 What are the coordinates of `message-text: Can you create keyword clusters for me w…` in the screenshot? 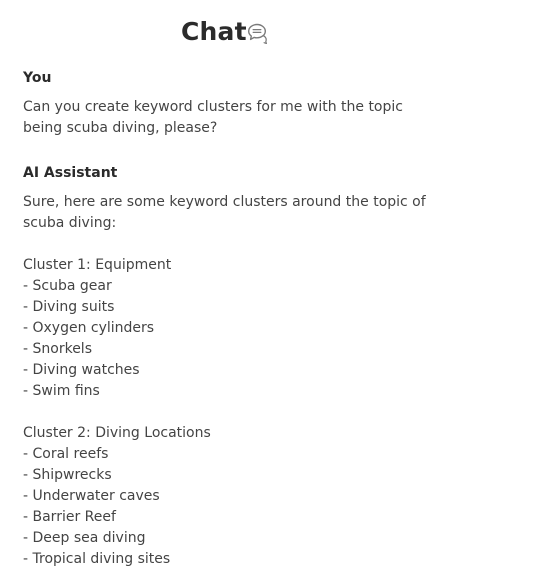 It's located at (213, 117).